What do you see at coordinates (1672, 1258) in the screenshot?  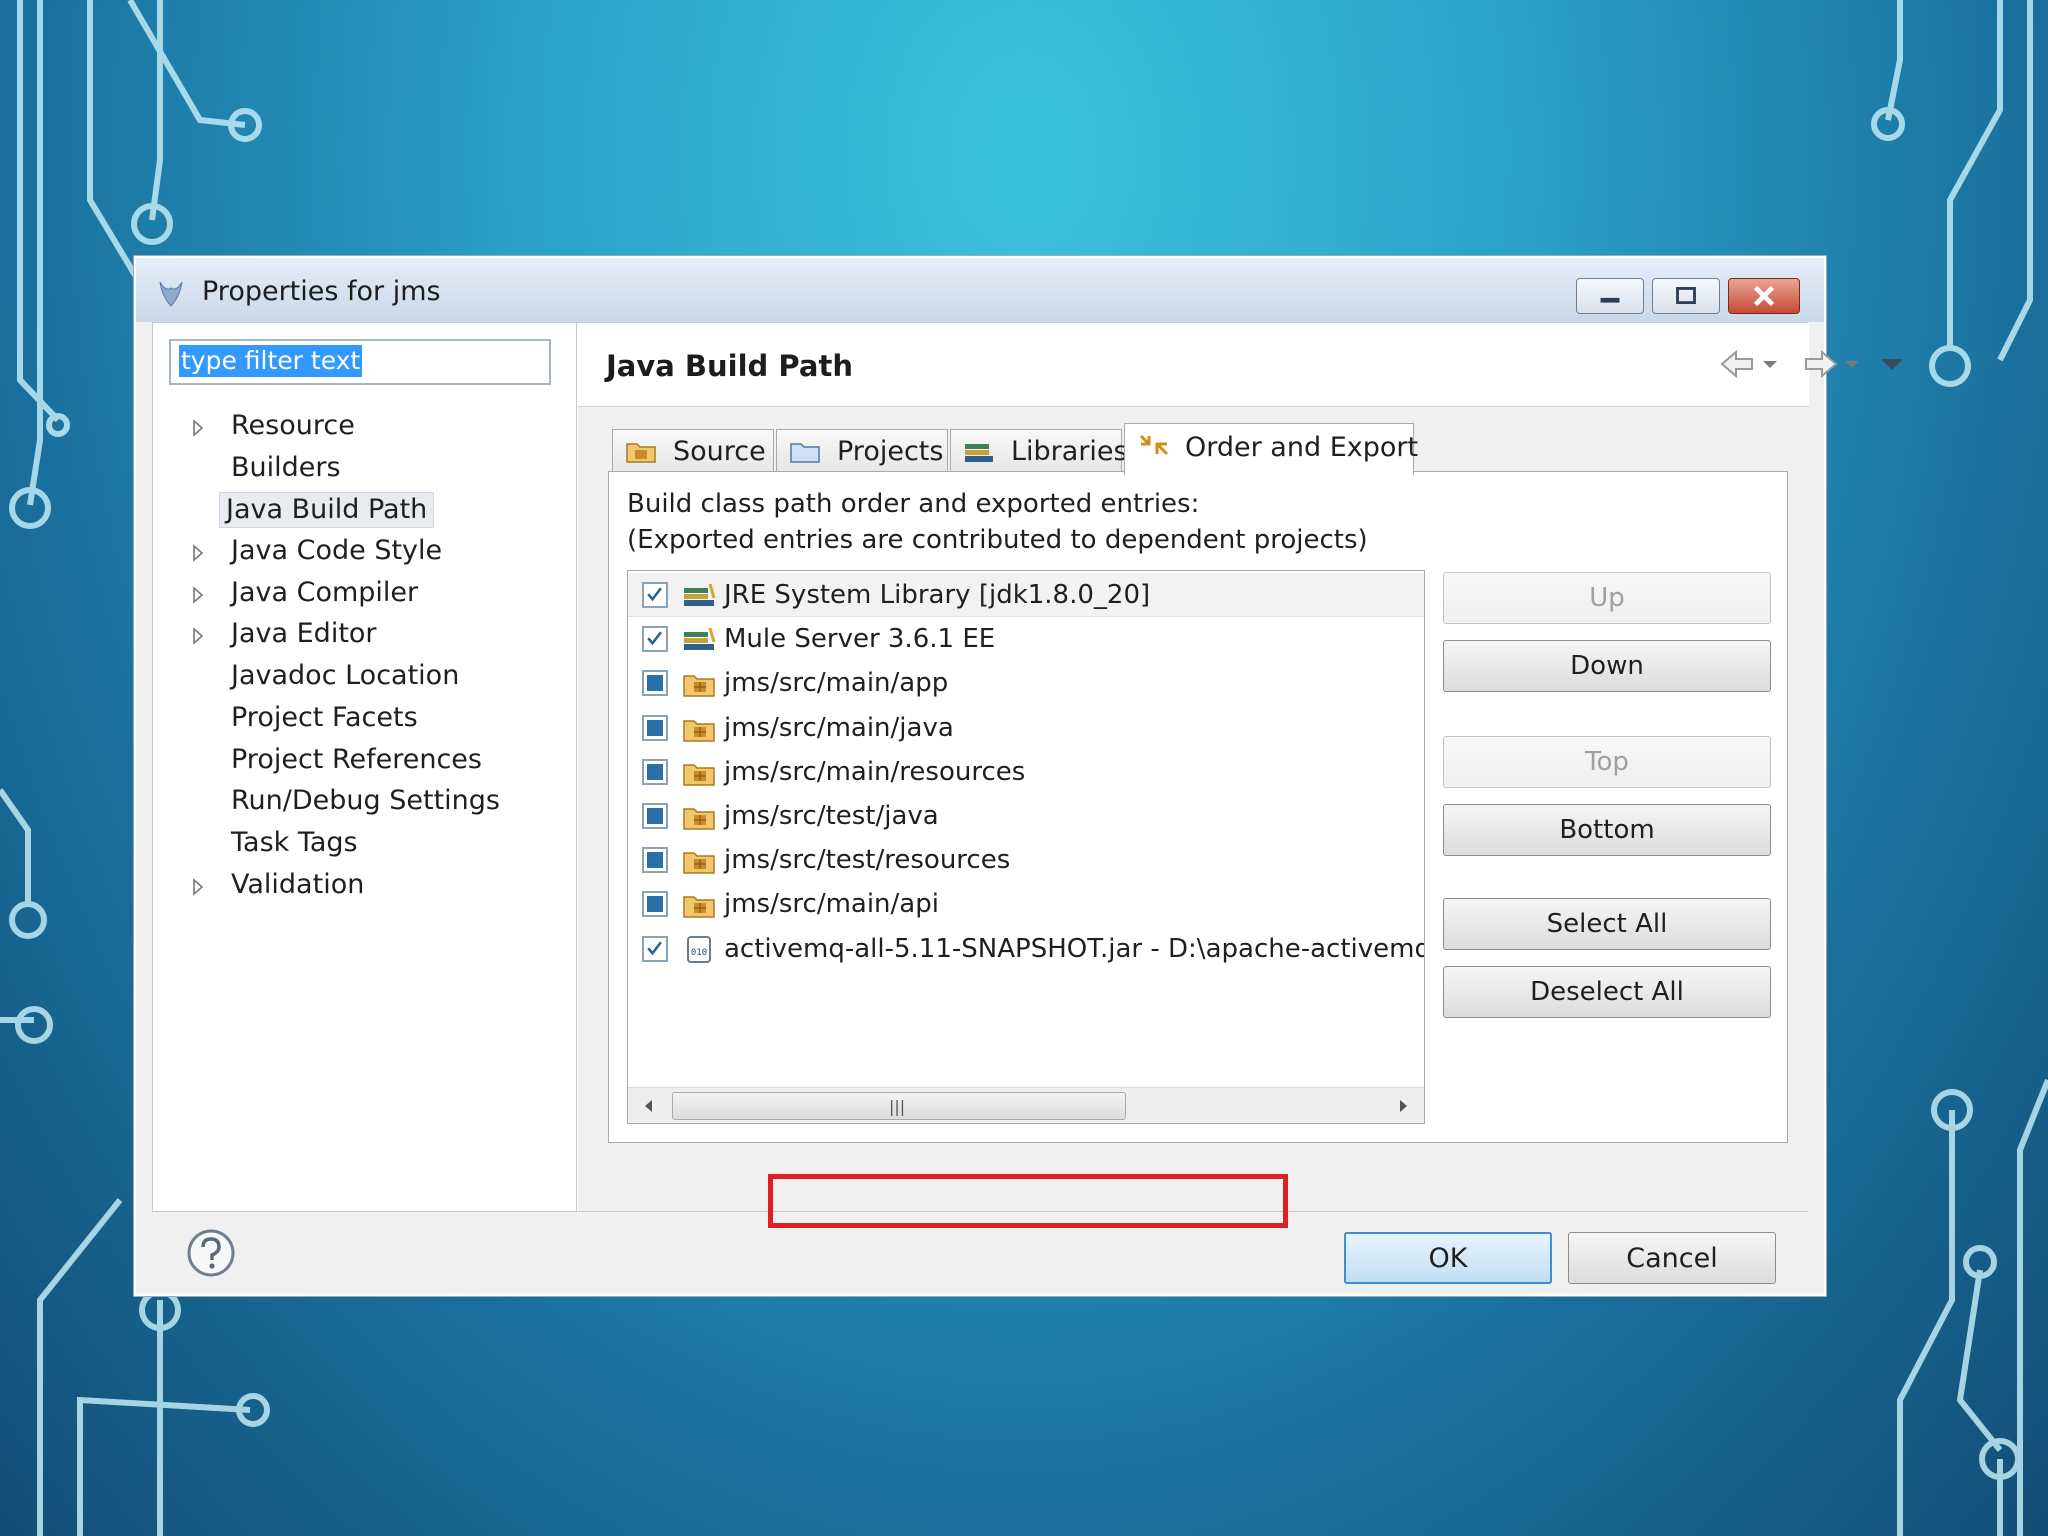 I see `cancel-button: Cancel` at bounding box center [1672, 1258].